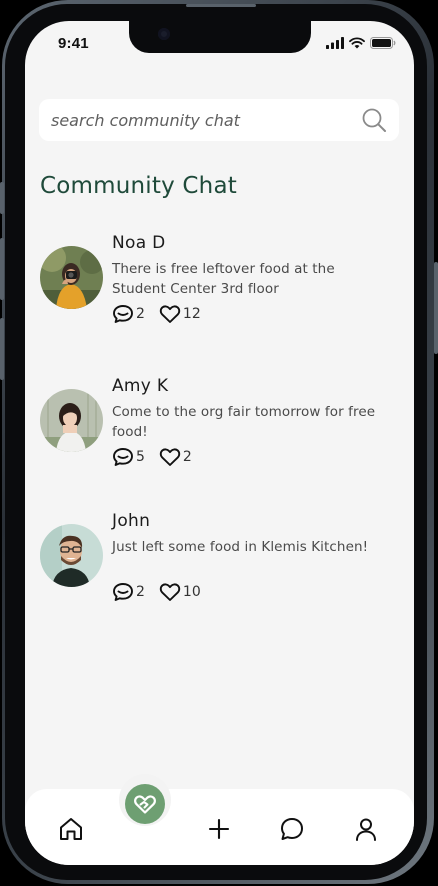 Image resolution: width=438 pixels, height=886 pixels. I want to click on search-icon, so click(374, 120).